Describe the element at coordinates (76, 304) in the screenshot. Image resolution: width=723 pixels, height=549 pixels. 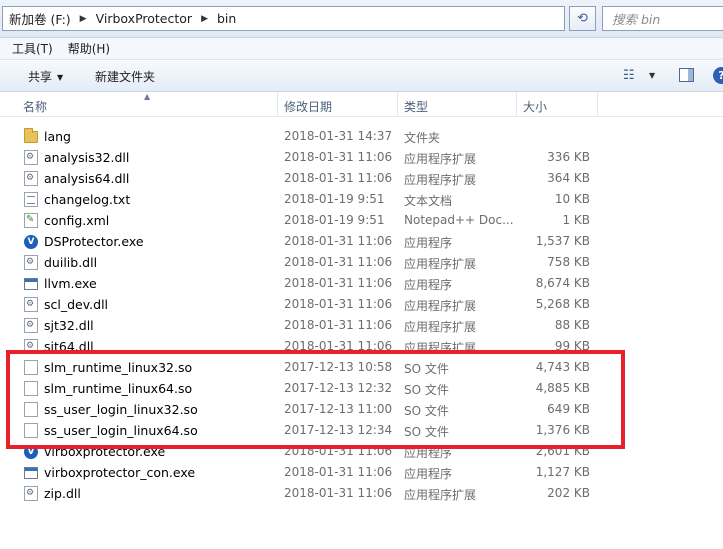
I see `file-name: scl_dev.dll` at that location.